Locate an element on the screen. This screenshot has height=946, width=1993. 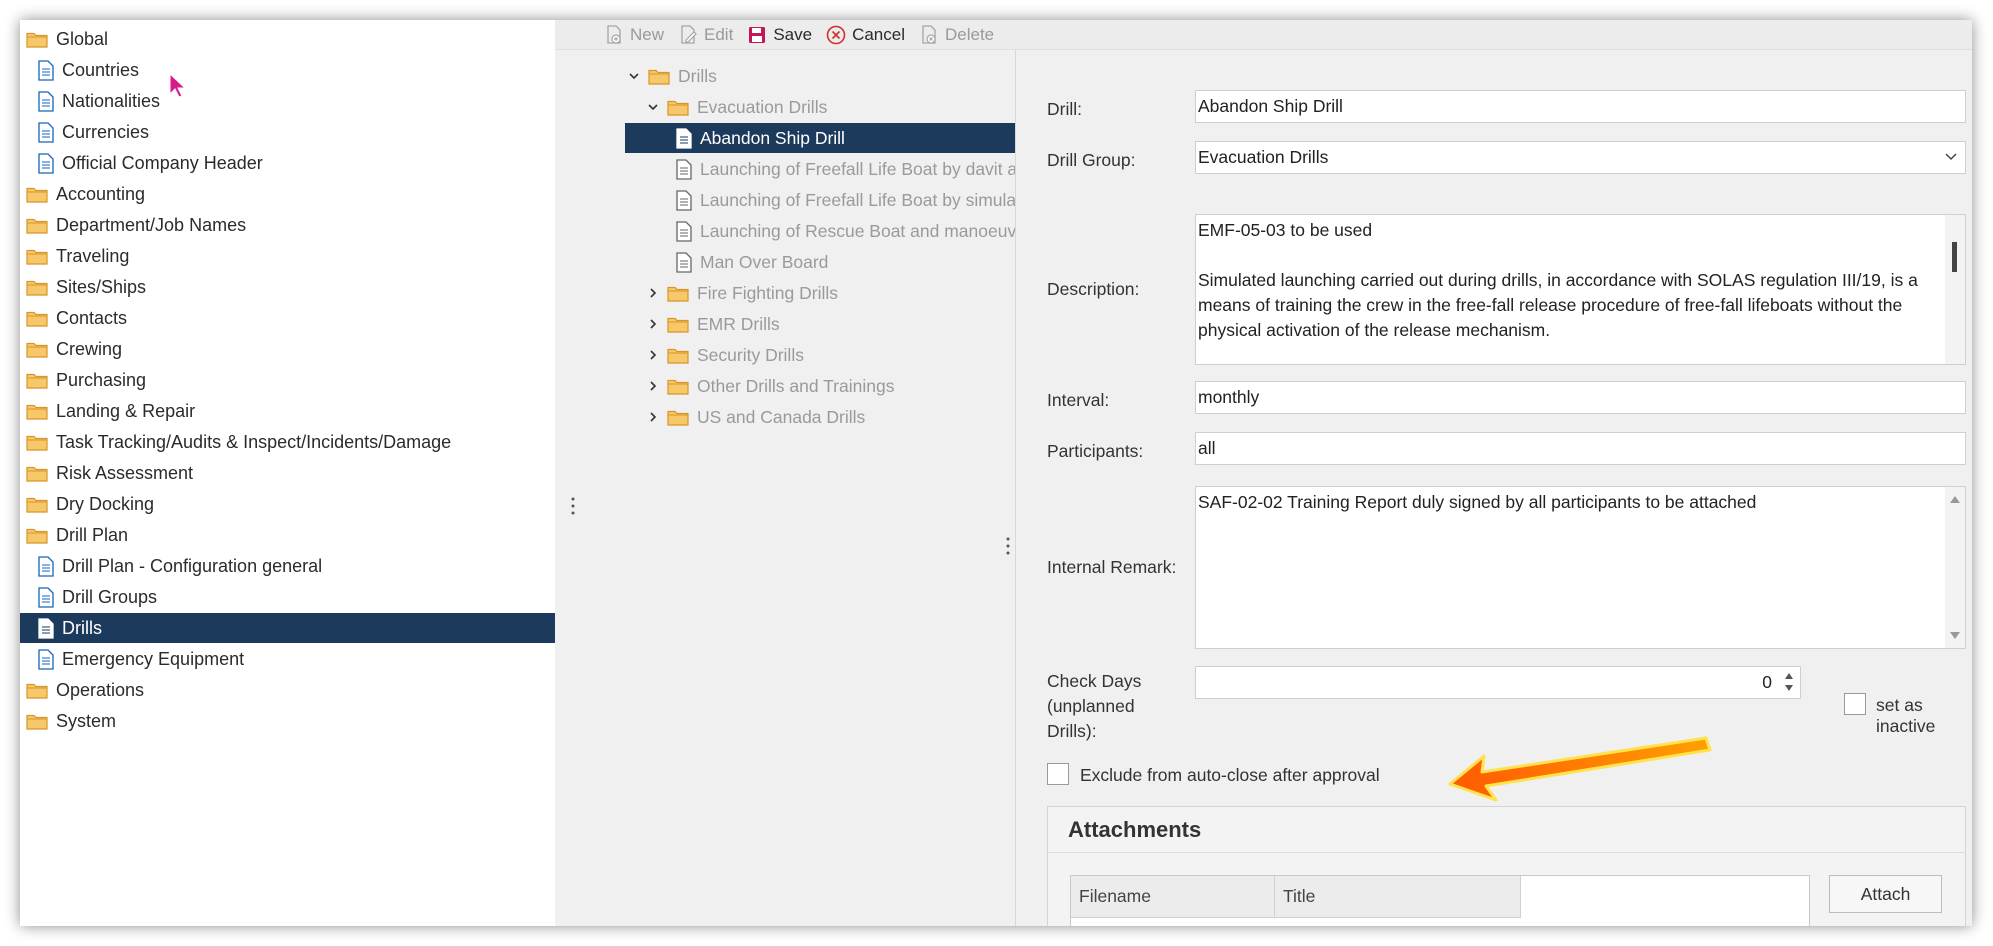
nav-sites-ships: Sites/Ships is located at coordinates (287, 287).